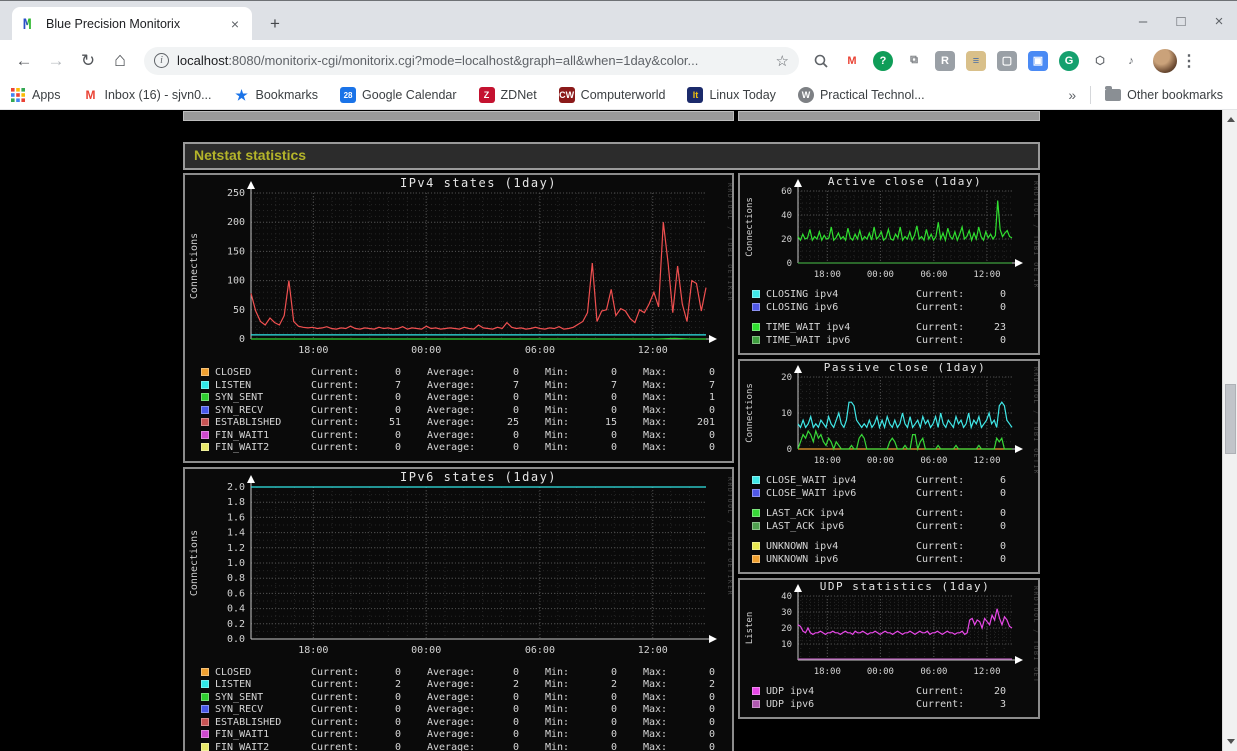 Image resolution: width=1237 pixels, height=751 pixels. Describe the element at coordinates (88, 61) in the screenshot. I see `reload-button: ↻` at that location.